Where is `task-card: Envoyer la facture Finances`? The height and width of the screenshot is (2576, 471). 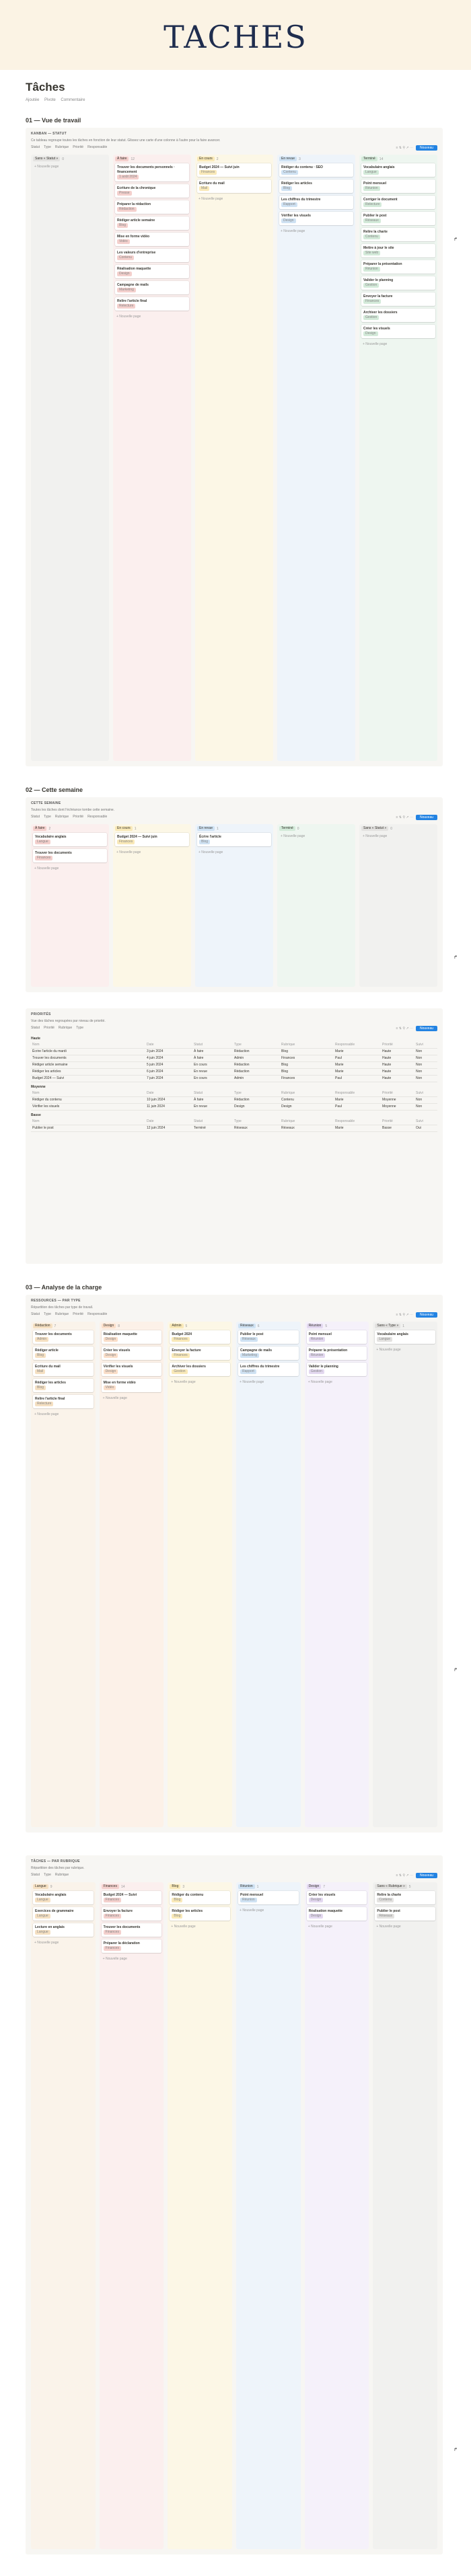 task-card: Envoyer la facture Finances is located at coordinates (200, 1353).